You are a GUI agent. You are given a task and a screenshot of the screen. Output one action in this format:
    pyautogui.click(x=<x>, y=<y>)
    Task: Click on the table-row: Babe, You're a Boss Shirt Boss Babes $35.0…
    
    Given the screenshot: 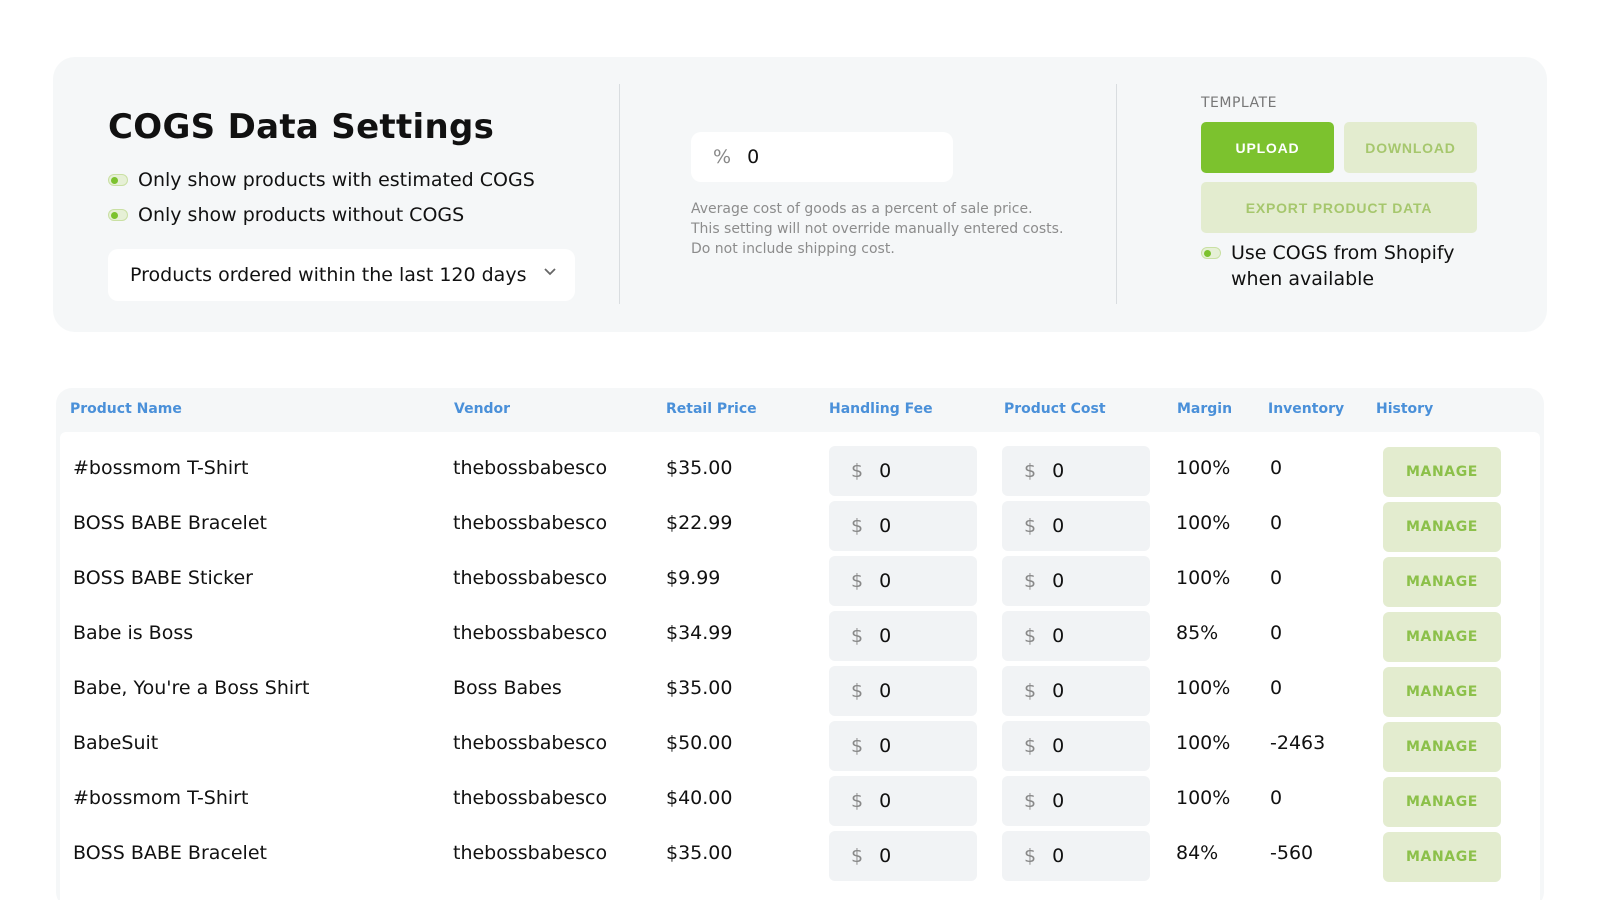 What is the action you would take?
    pyautogui.click(x=800, y=688)
    